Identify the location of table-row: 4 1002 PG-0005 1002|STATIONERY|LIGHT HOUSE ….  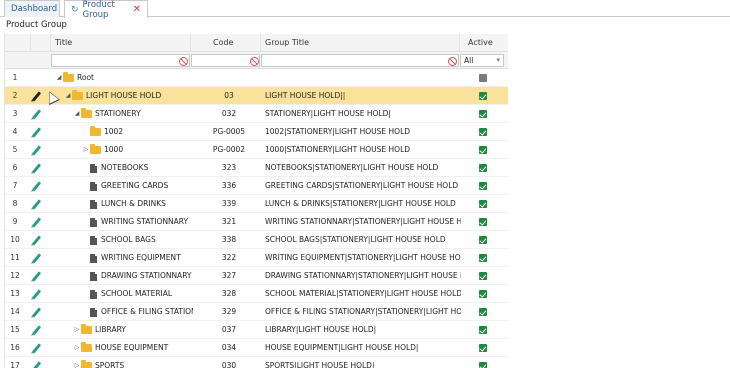
(256, 132).